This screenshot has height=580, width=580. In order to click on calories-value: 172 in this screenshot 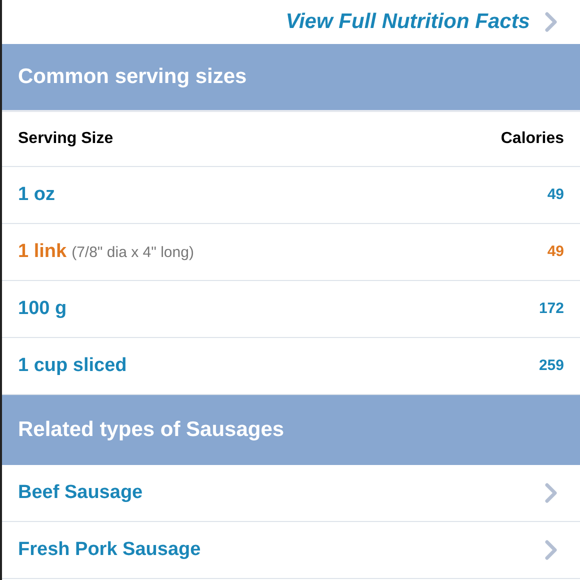, I will do `click(551, 308)`.